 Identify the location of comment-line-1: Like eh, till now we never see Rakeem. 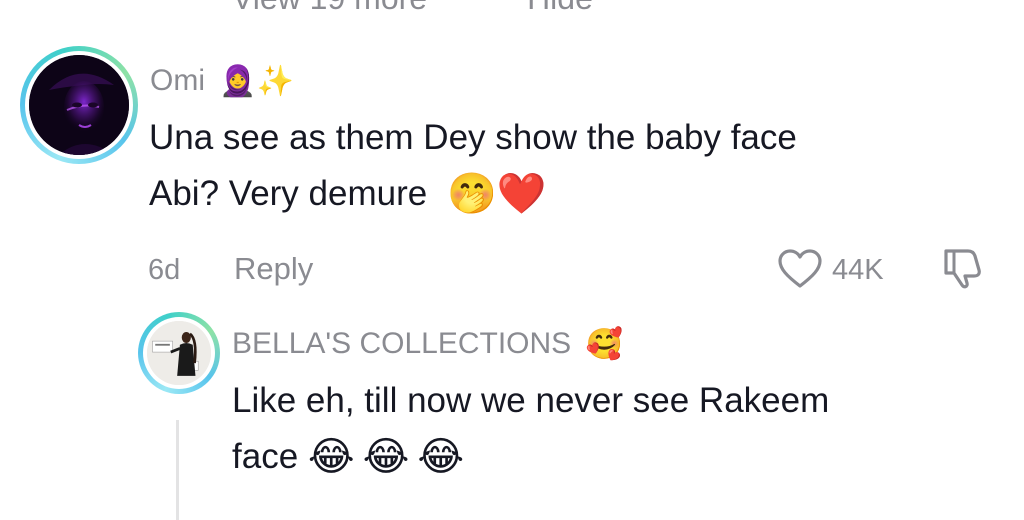
(531, 400).